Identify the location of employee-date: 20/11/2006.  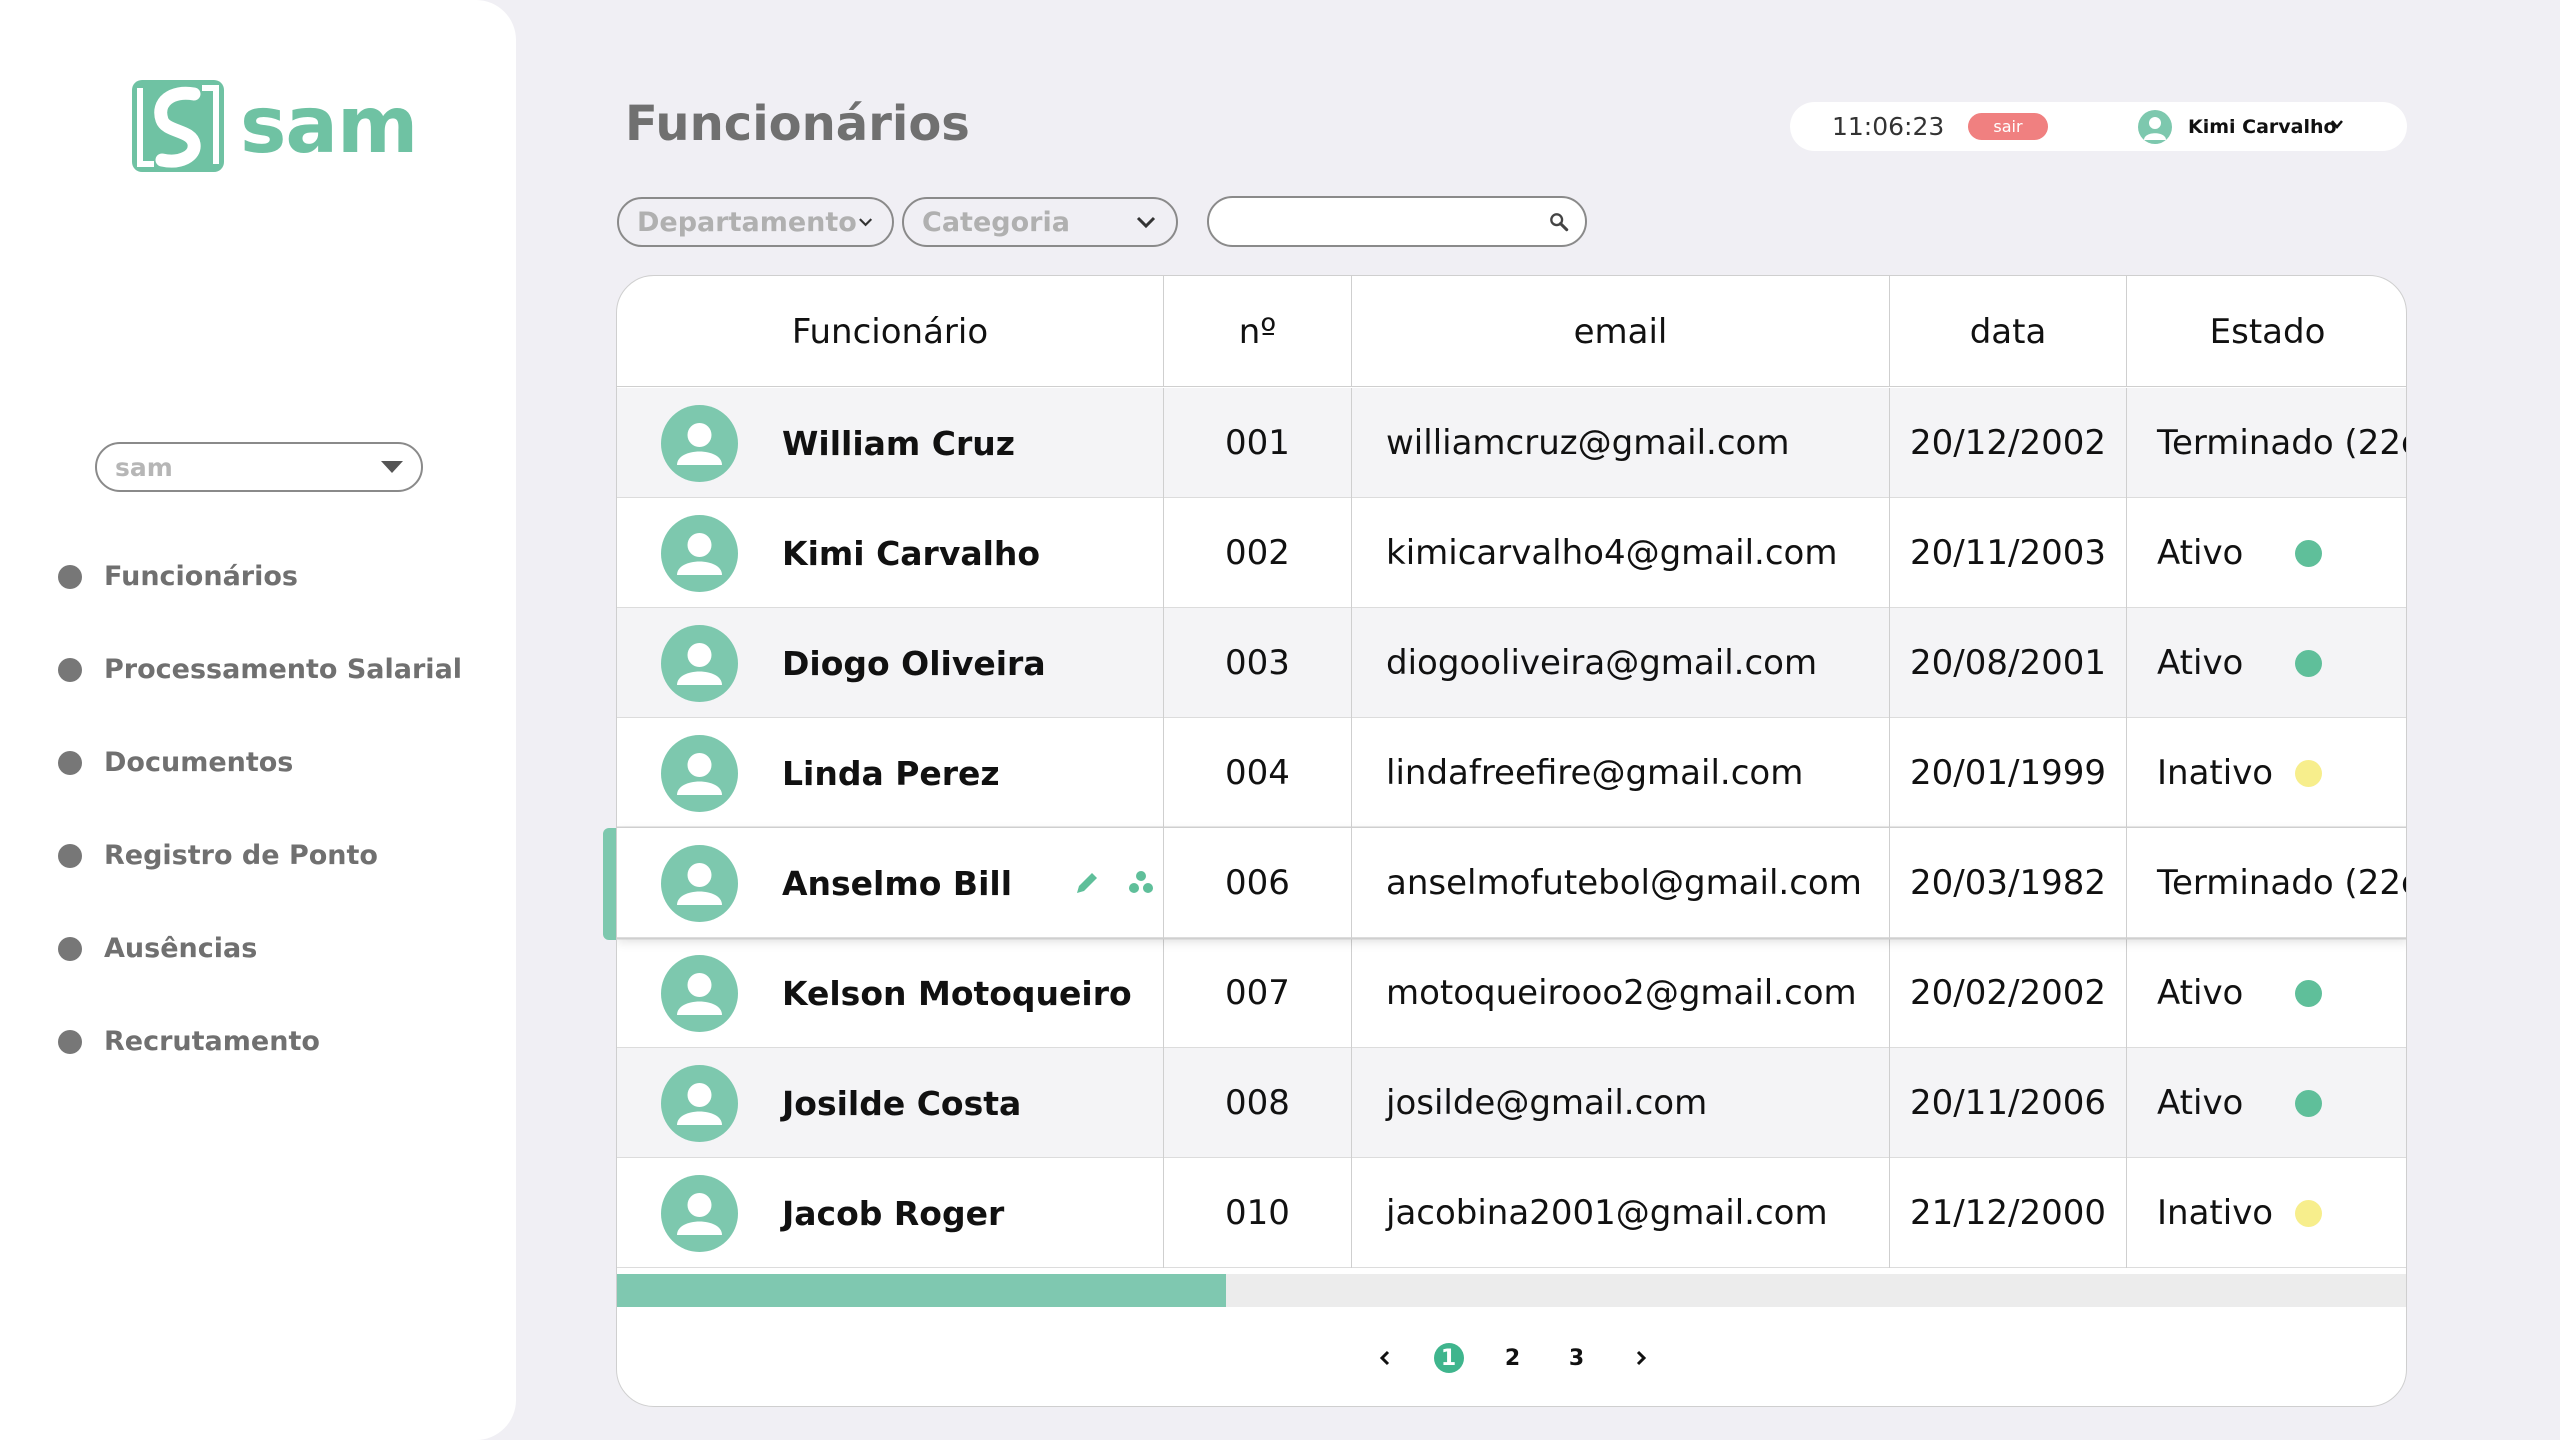
(2008, 1103).